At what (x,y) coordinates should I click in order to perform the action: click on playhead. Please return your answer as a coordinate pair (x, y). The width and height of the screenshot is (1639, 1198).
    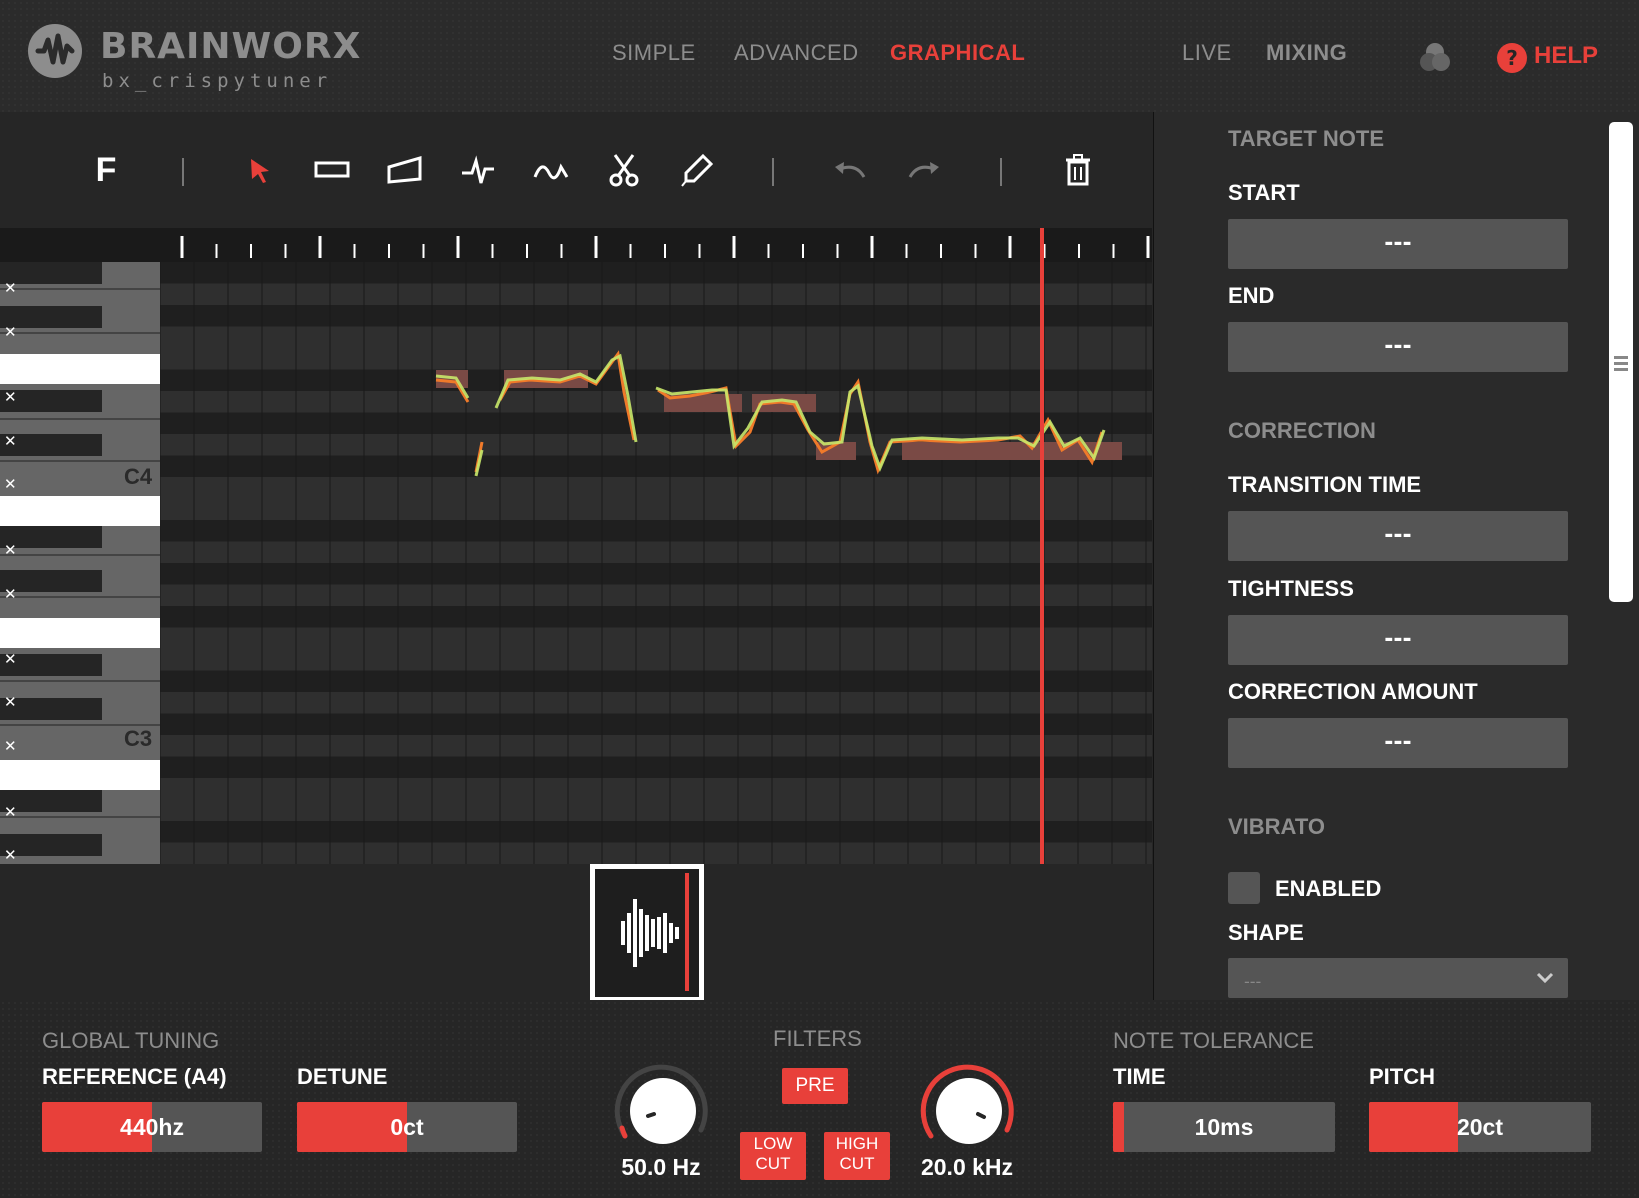
    Looking at the image, I should click on (1042, 546).